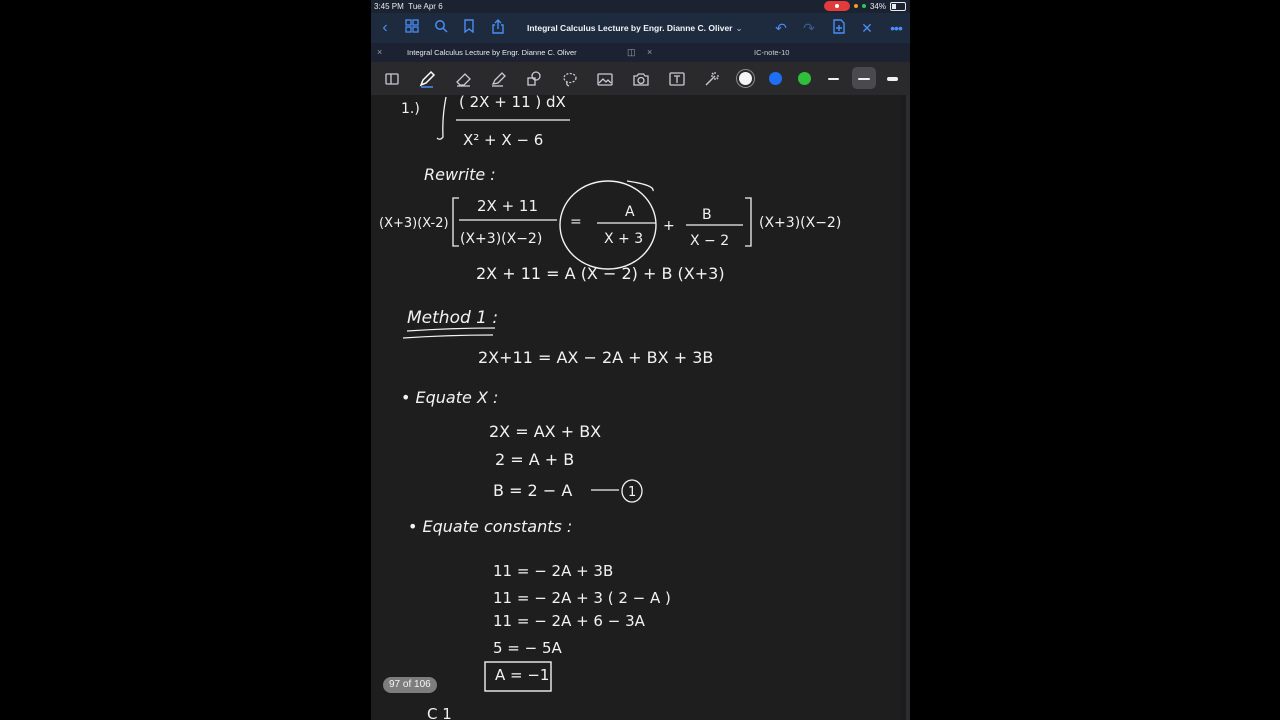 This screenshot has width=1280, height=720. What do you see at coordinates (836, 6) in the screenshot?
I see `screen-recording-icon` at bounding box center [836, 6].